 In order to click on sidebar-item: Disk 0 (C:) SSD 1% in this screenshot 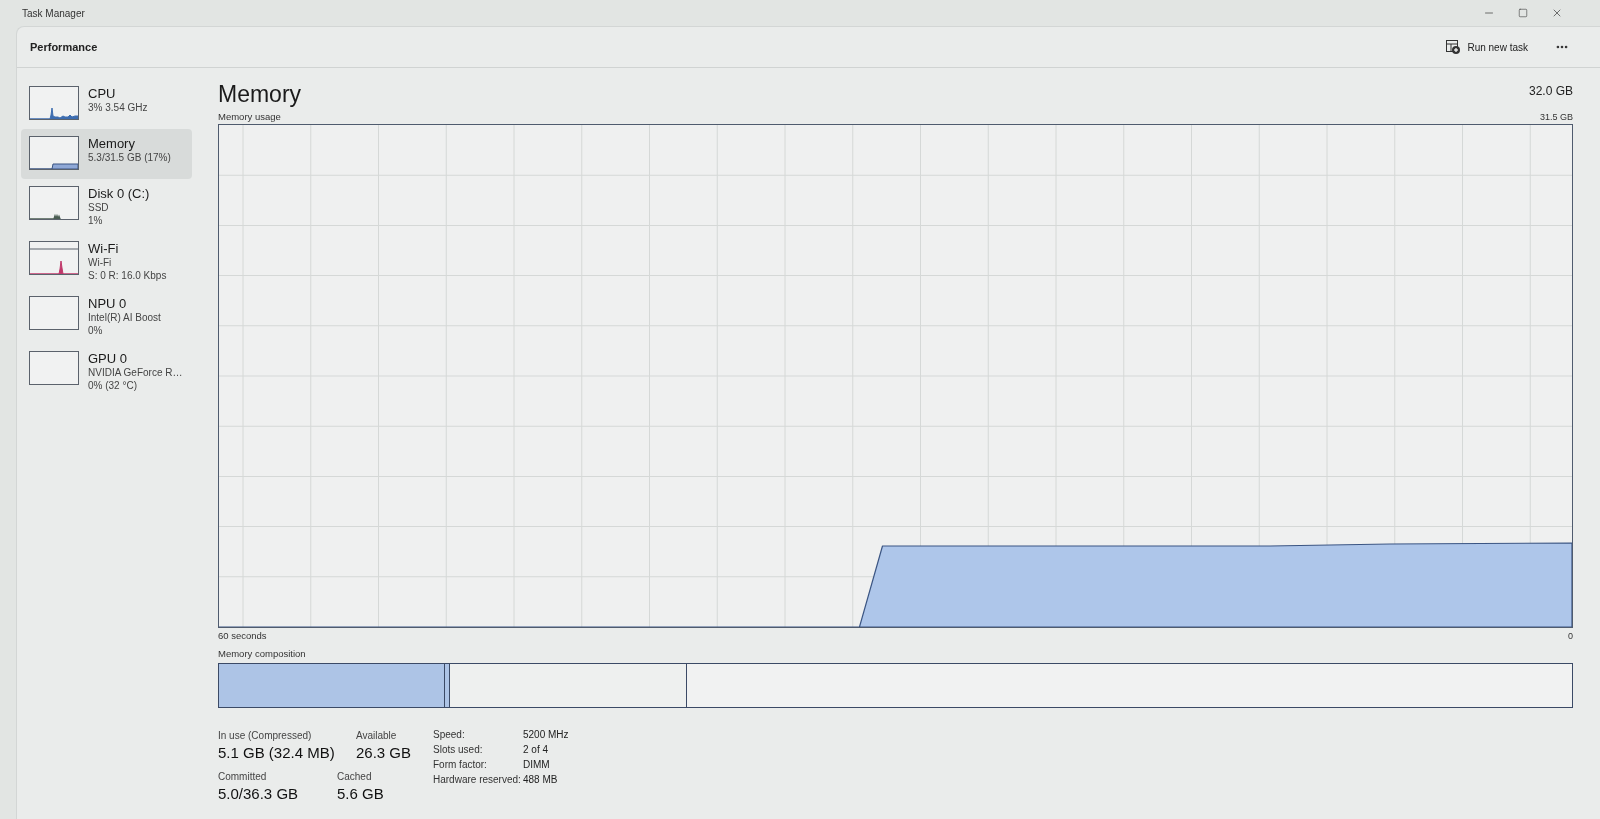, I will do `click(106, 206)`.